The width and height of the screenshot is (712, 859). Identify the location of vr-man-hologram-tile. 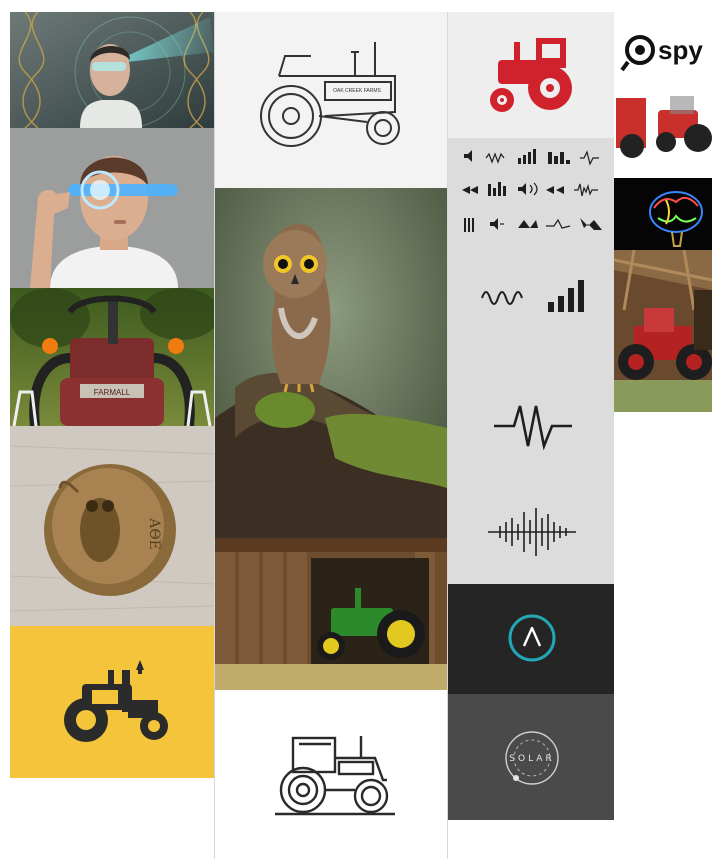
(112, 70).